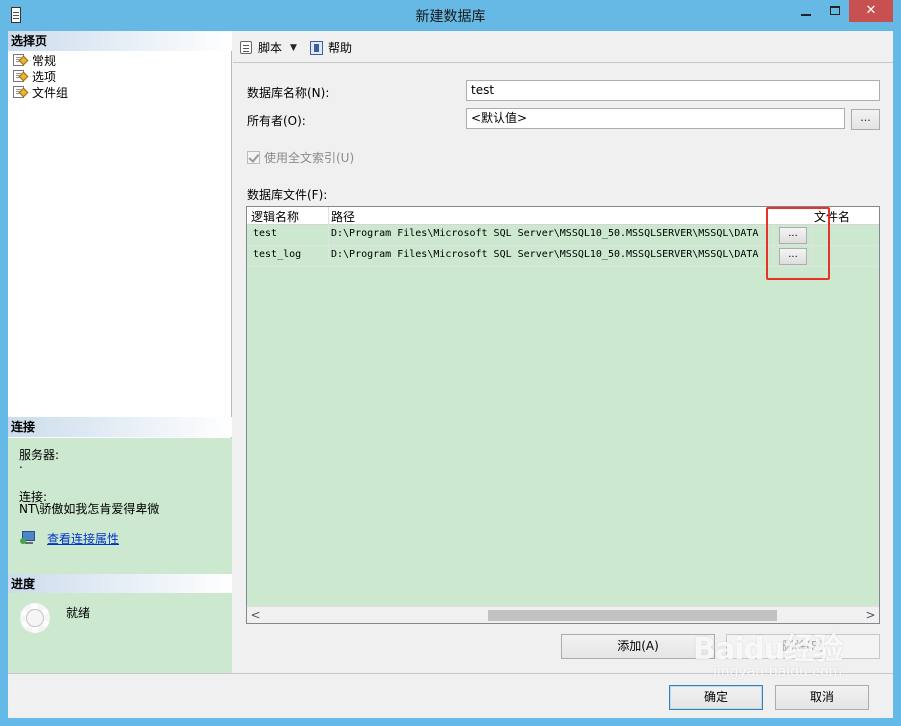 The height and width of the screenshot is (726, 901). Describe the element at coordinates (632, 615) in the screenshot. I see `scrollbar-thumb` at that location.